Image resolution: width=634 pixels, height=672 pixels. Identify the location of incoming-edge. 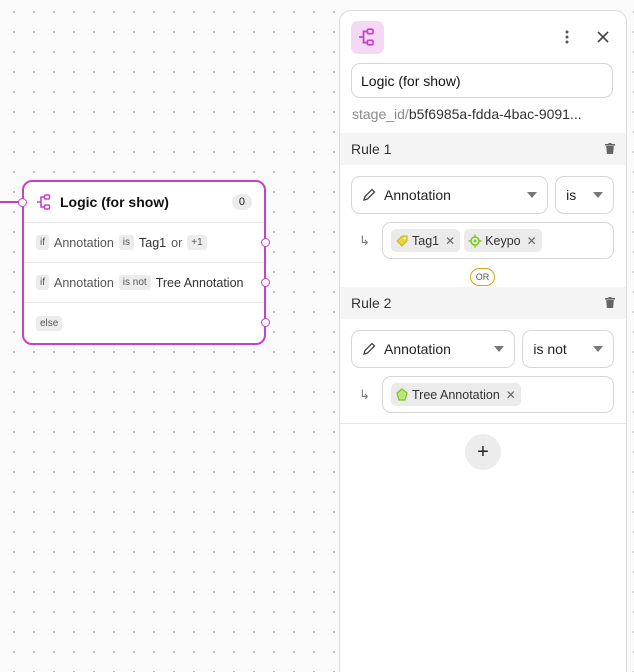
(10, 202).